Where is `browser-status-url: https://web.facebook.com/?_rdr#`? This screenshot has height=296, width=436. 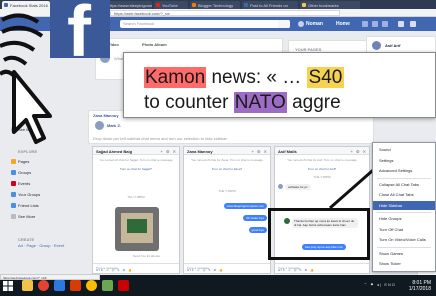
browser-status-url: https://web.facebook.com/?_rdr# is located at coordinates (50, 277).